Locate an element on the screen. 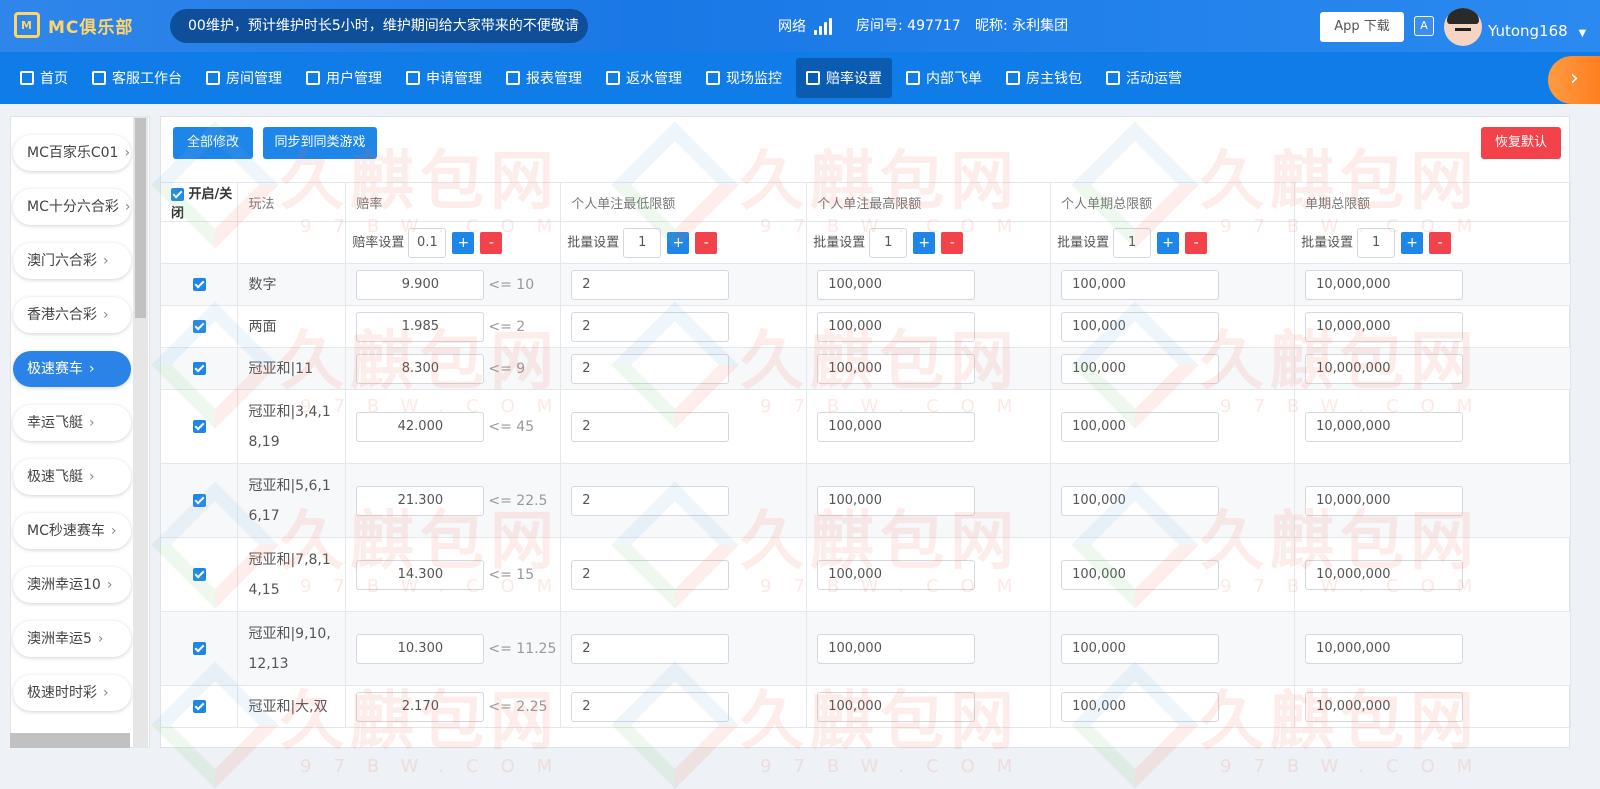 The image size is (1600, 789). sidebar-horizontal-scrollbar is located at coordinates (70, 740).